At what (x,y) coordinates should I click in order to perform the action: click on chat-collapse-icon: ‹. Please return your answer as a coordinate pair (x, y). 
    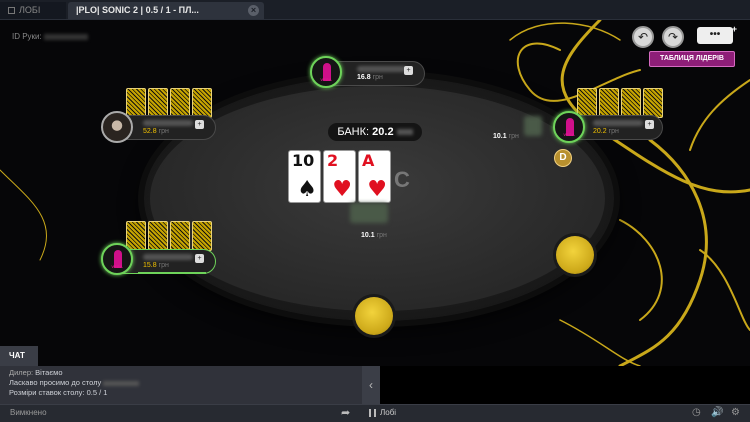
    Looking at the image, I should click on (371, 385).